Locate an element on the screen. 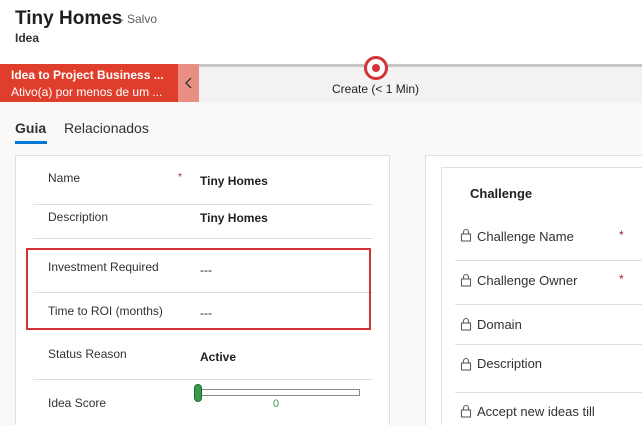  tab-relacionados: Relacionados is located at coordinates (106, 128).